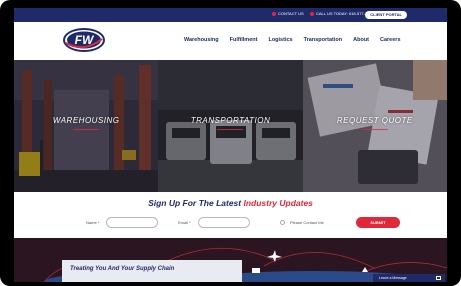  What do you see at coordinates (278, 203) in the screenshot?
I see `signup-heading-accent: Industry Updates` at bounding box center [278, 203].